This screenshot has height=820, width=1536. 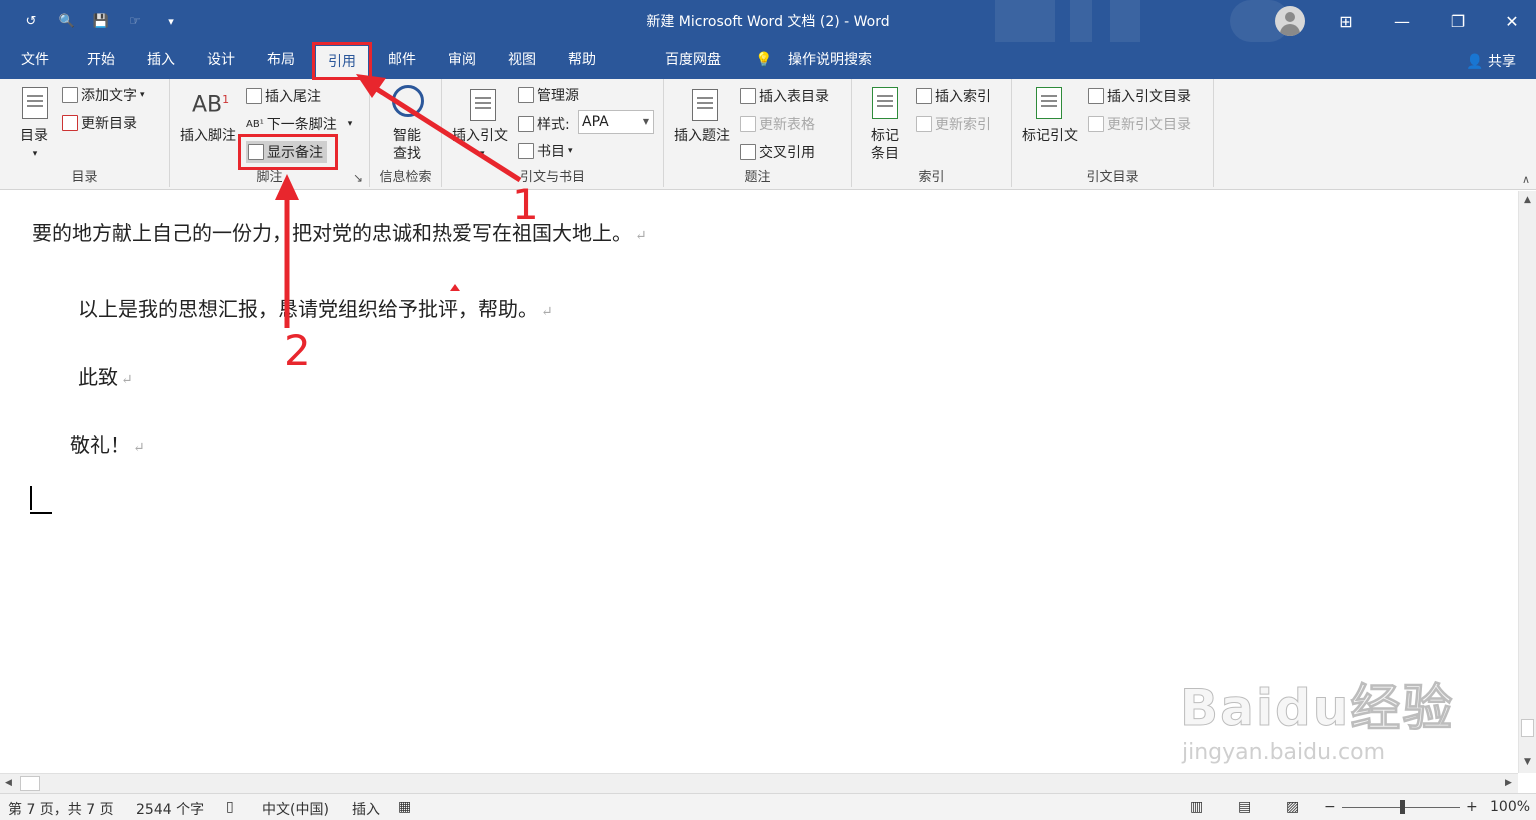 I want to click on vertical-scrollbar: ▲ ▼, so click(x=1527, y=482).